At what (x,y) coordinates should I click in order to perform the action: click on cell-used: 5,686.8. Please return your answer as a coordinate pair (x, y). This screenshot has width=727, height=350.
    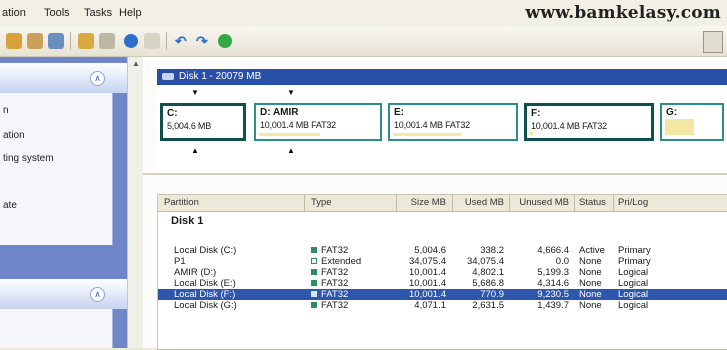
    Looking at the image, I should click on (488, 283).